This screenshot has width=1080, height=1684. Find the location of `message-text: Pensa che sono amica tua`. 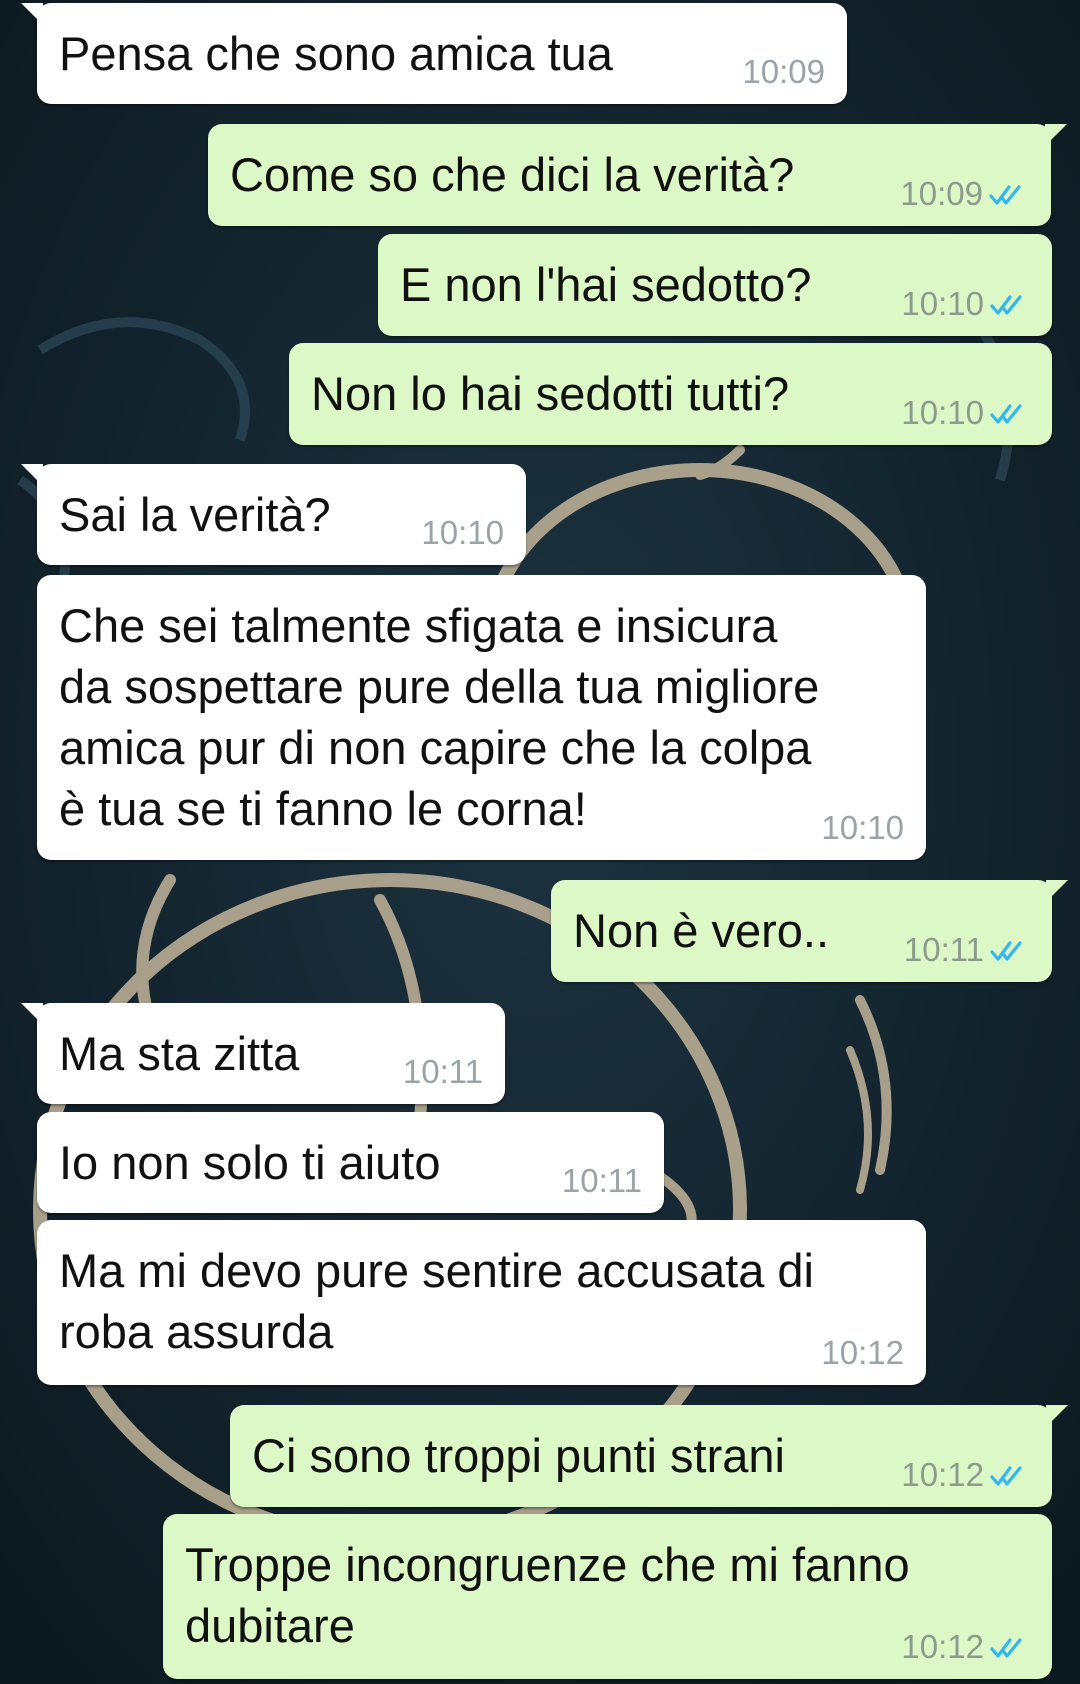

message-text: Pensa che sono amica tua is located at coordinates (336, 53).